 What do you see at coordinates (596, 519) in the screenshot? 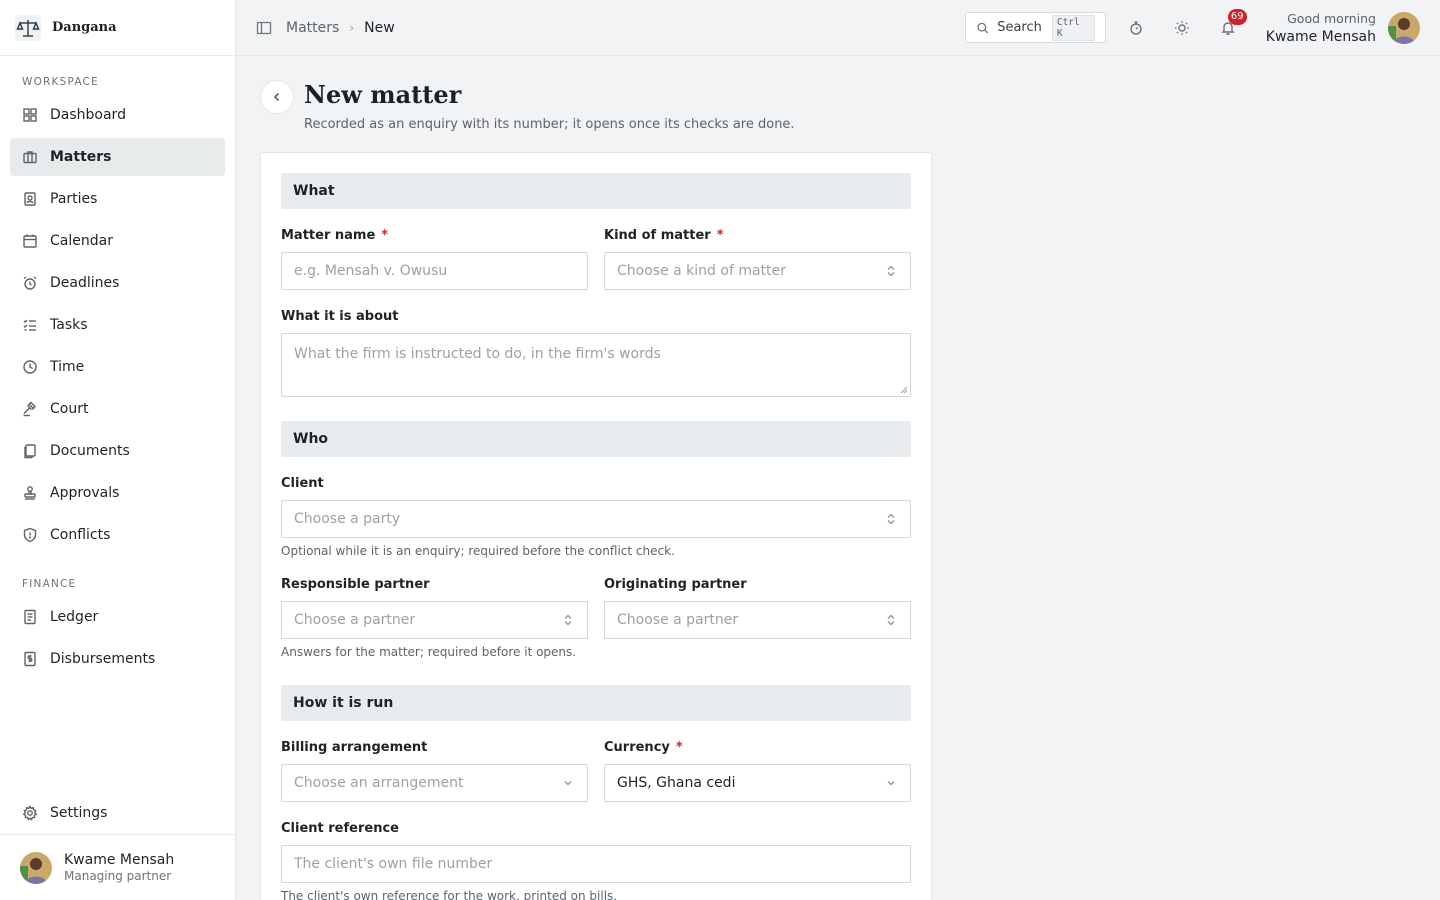
I see `client-select: Choose a party` at bounding box center [596, 519].